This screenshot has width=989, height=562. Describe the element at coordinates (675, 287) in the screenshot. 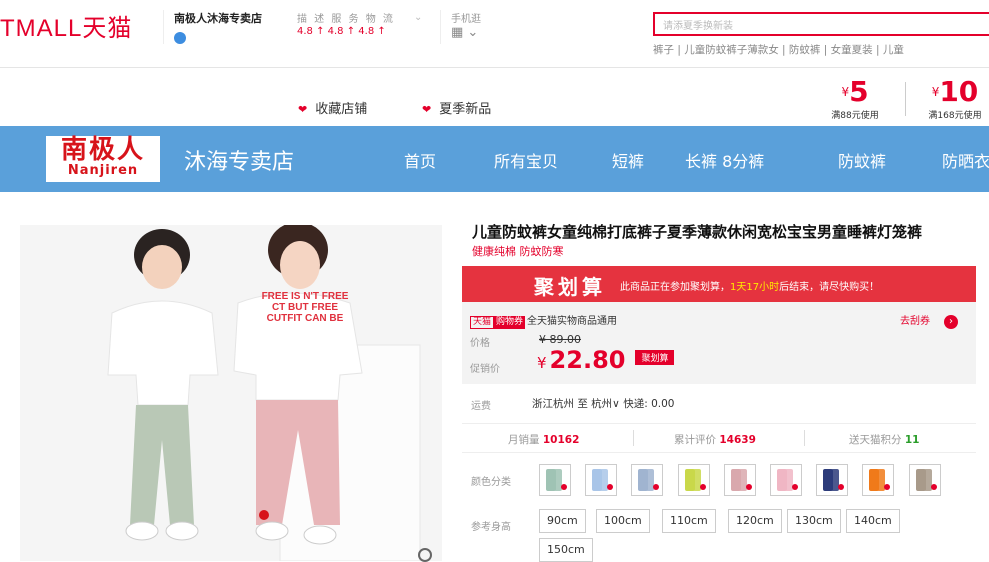

I see `jhs-note-prefix: 此商品正在参加聚划算，` at that location.